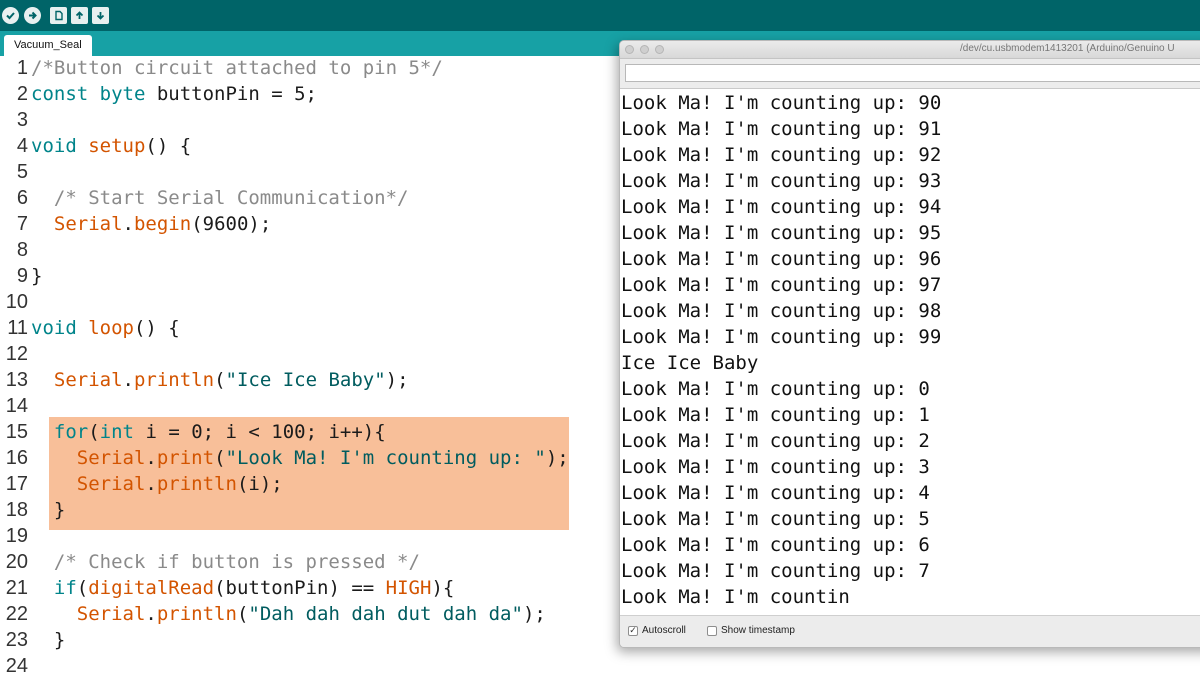  What do you see at coordinates (17, 328) in the screenshot?
I see `line-number: 11` at bounding box center [17, 328].